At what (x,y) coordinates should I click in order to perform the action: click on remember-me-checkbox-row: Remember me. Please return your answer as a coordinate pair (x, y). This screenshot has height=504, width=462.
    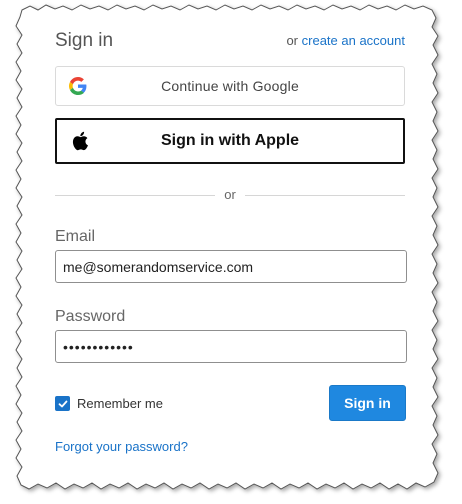
    Looking at the image, I should click on (109, 403).